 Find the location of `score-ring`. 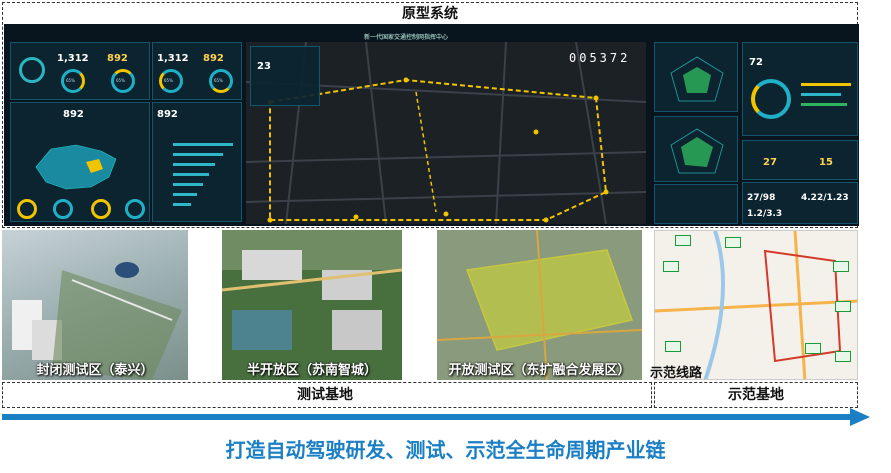

score-ring is located at coordinates (771, 99).